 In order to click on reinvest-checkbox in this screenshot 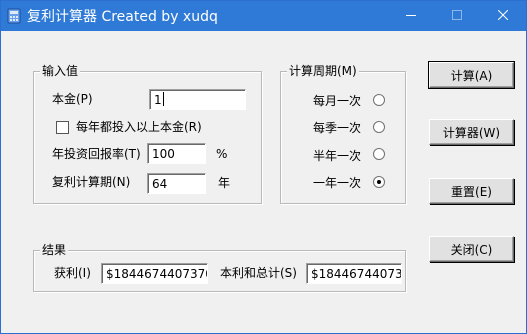, I will do `click(62, 127)`.